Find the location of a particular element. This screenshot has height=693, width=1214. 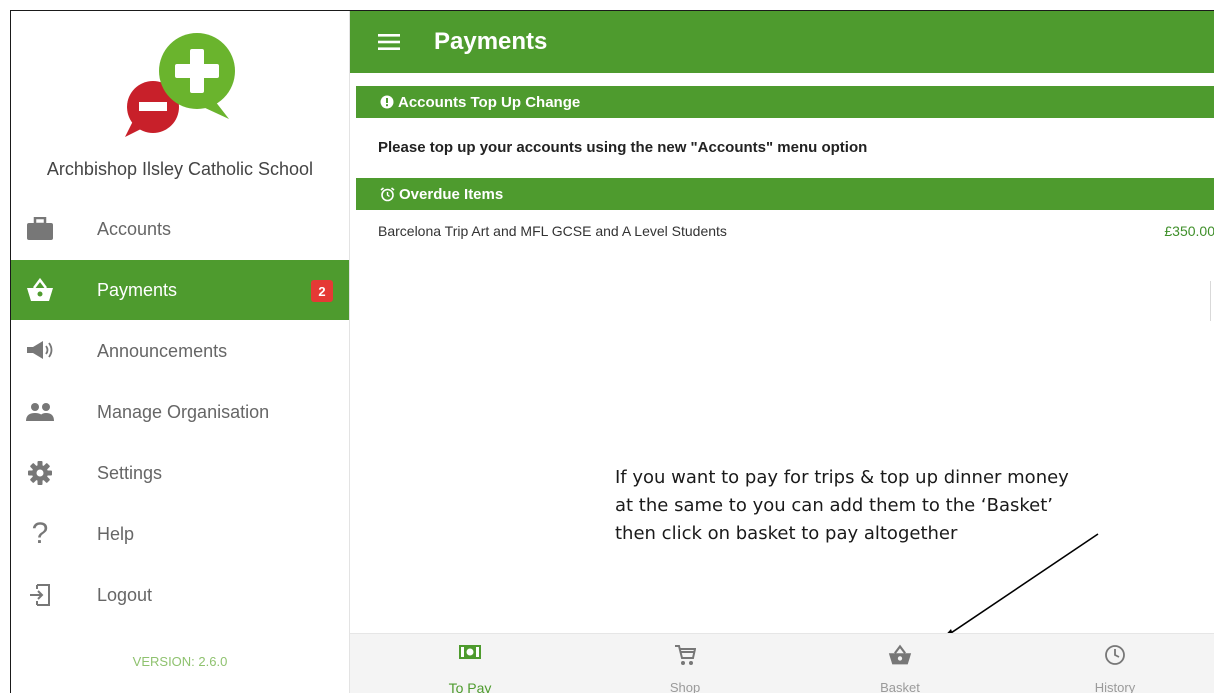

page-title: Payments is located at coordinates (491, 41).